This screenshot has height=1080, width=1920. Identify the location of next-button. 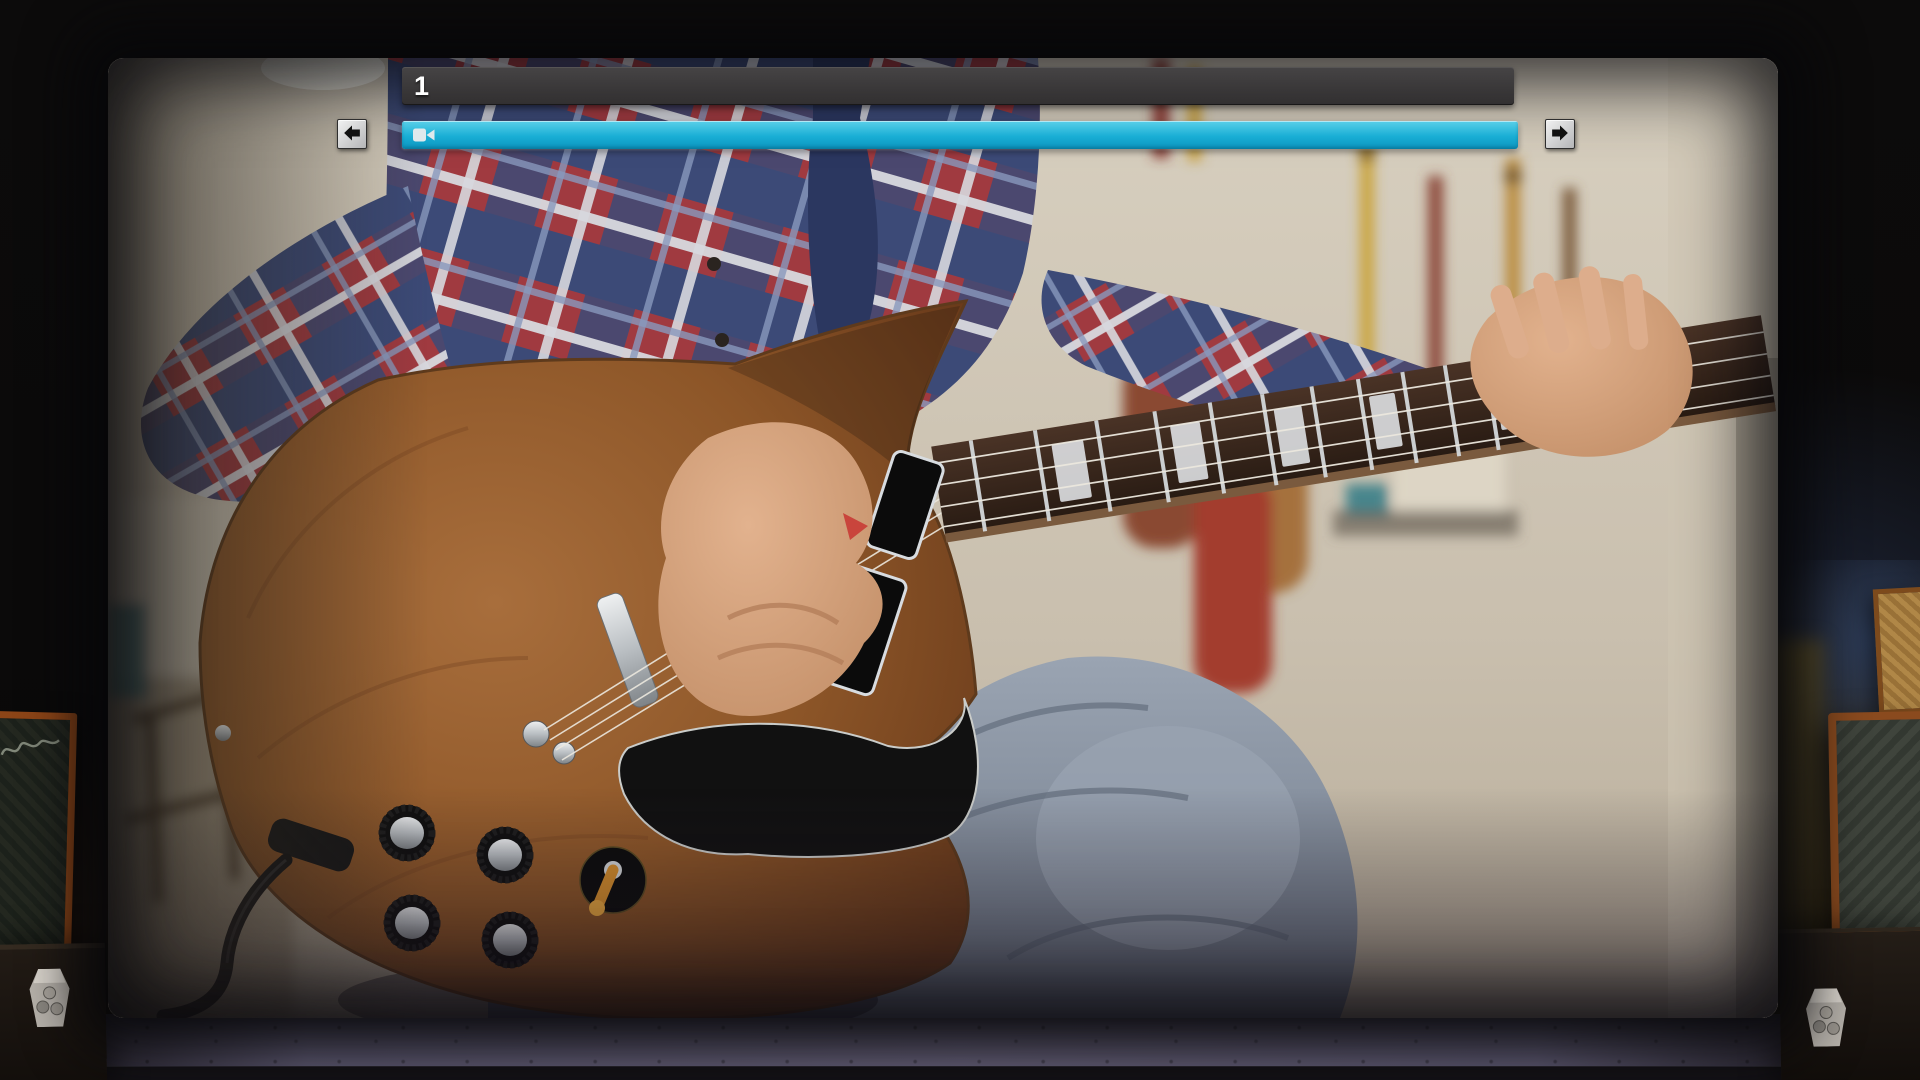
(1560, 134).